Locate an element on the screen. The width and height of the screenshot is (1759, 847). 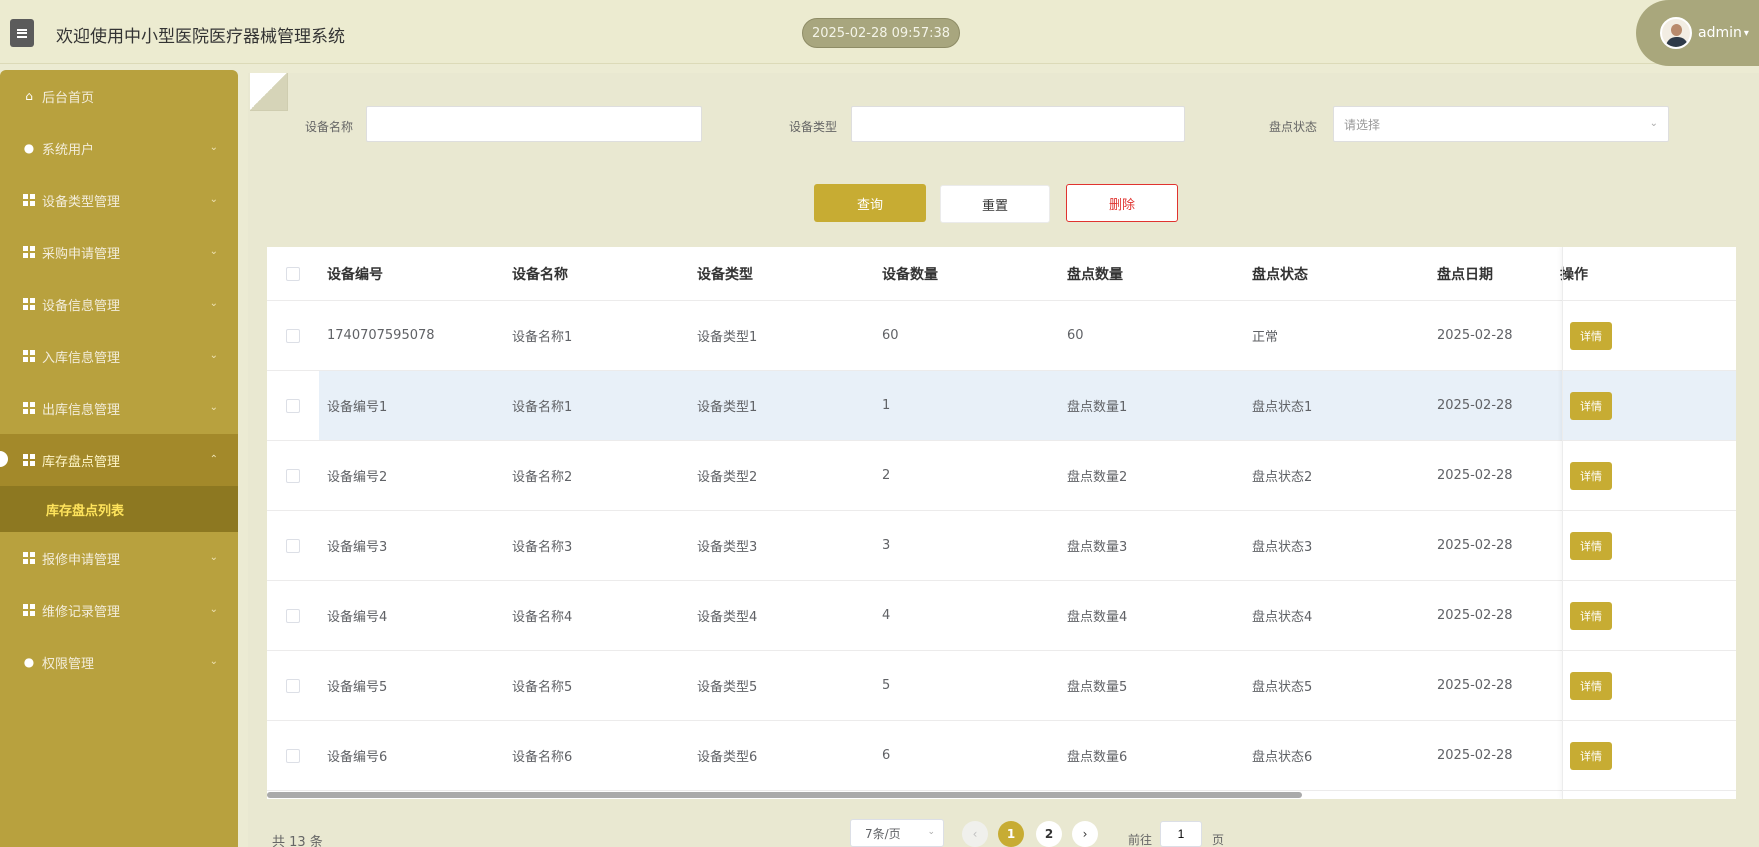
next-page-button: › is located at coordinates (1085, 834).